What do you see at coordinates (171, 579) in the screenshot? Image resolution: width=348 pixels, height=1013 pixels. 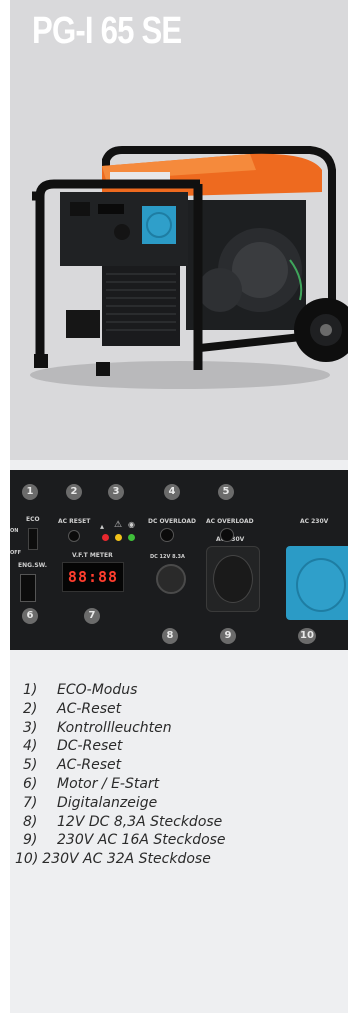 I see `dc-12v-socket` at bounding box center [171, 579].